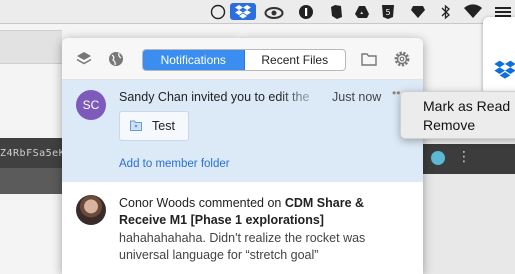  Describe the element at coordinates (295, 60) in the screenshot. I see `tab-recent-files: Recent Files` at that location.